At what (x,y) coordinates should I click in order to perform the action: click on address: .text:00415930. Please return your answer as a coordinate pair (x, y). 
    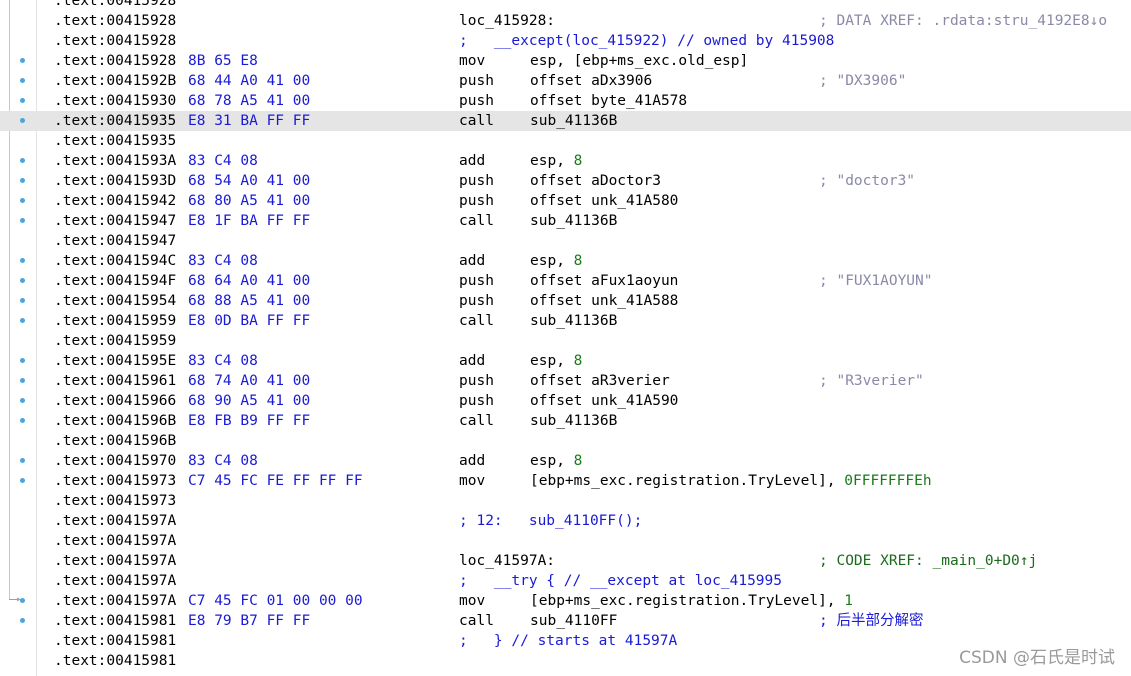
    Looking at the image, I should click on (115, 101).